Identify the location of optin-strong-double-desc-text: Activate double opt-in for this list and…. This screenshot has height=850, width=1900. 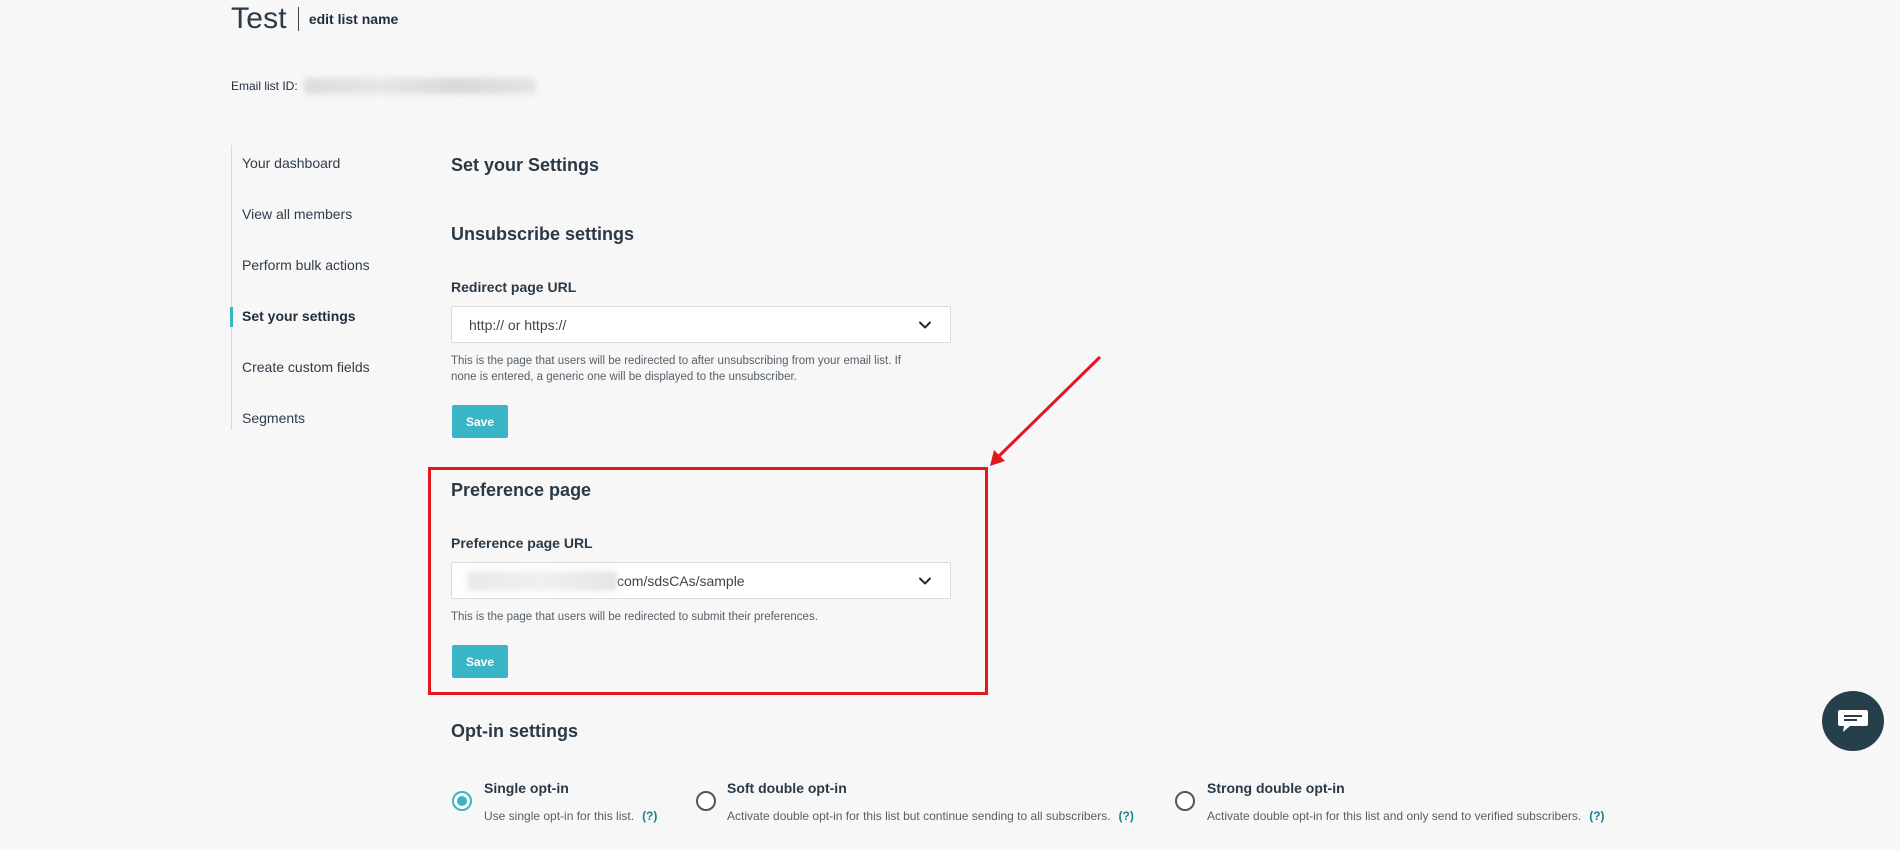
(1394, 816).